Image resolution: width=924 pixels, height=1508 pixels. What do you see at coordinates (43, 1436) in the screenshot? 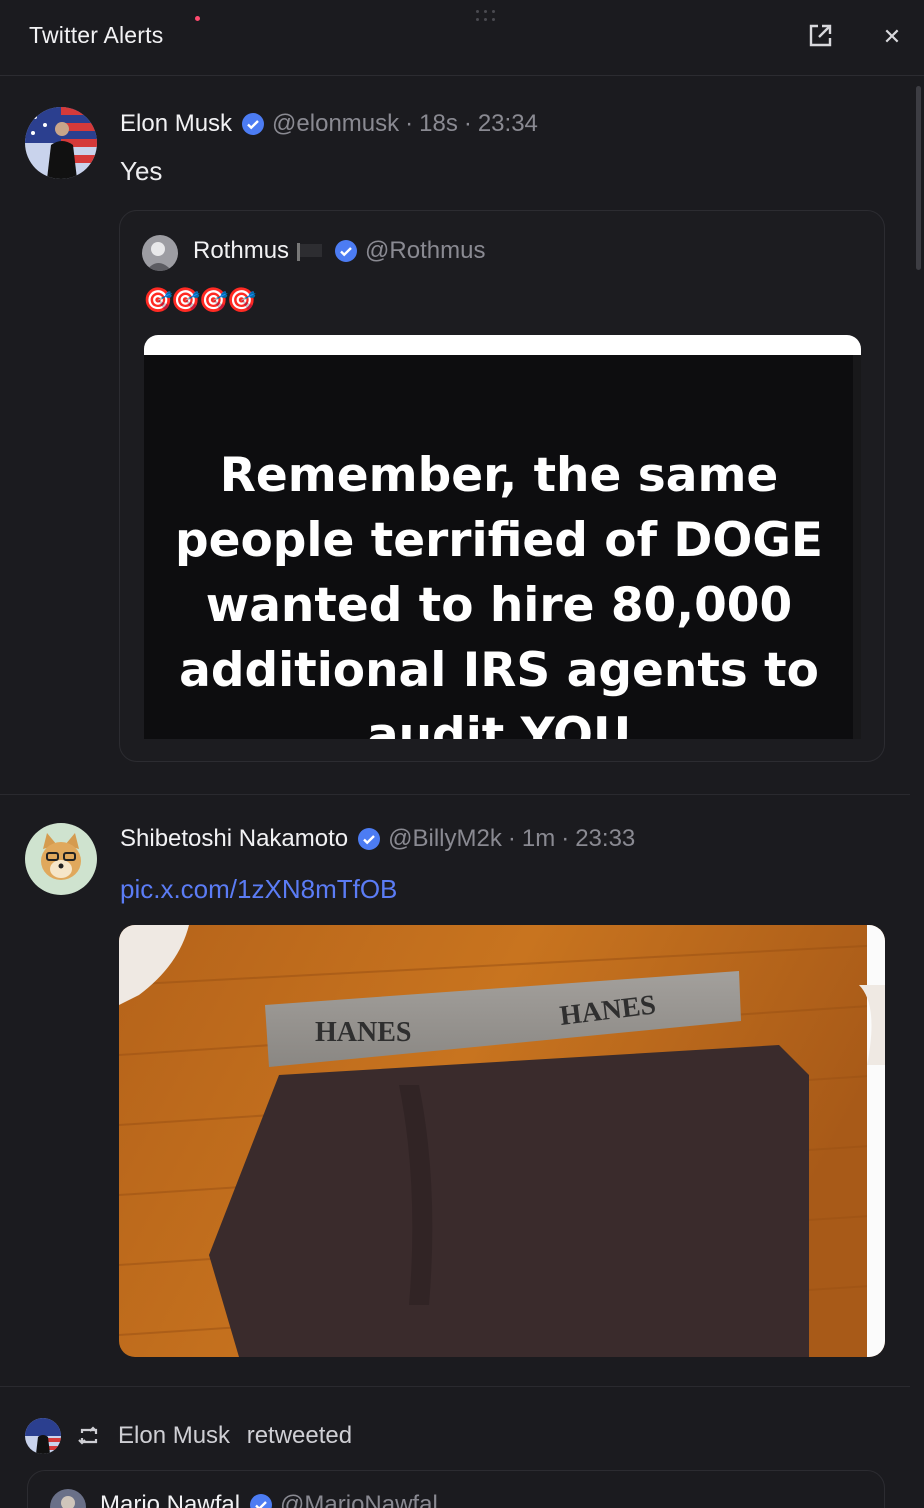
I see `retweeter-avatar` at bounding box center [43, 1436].